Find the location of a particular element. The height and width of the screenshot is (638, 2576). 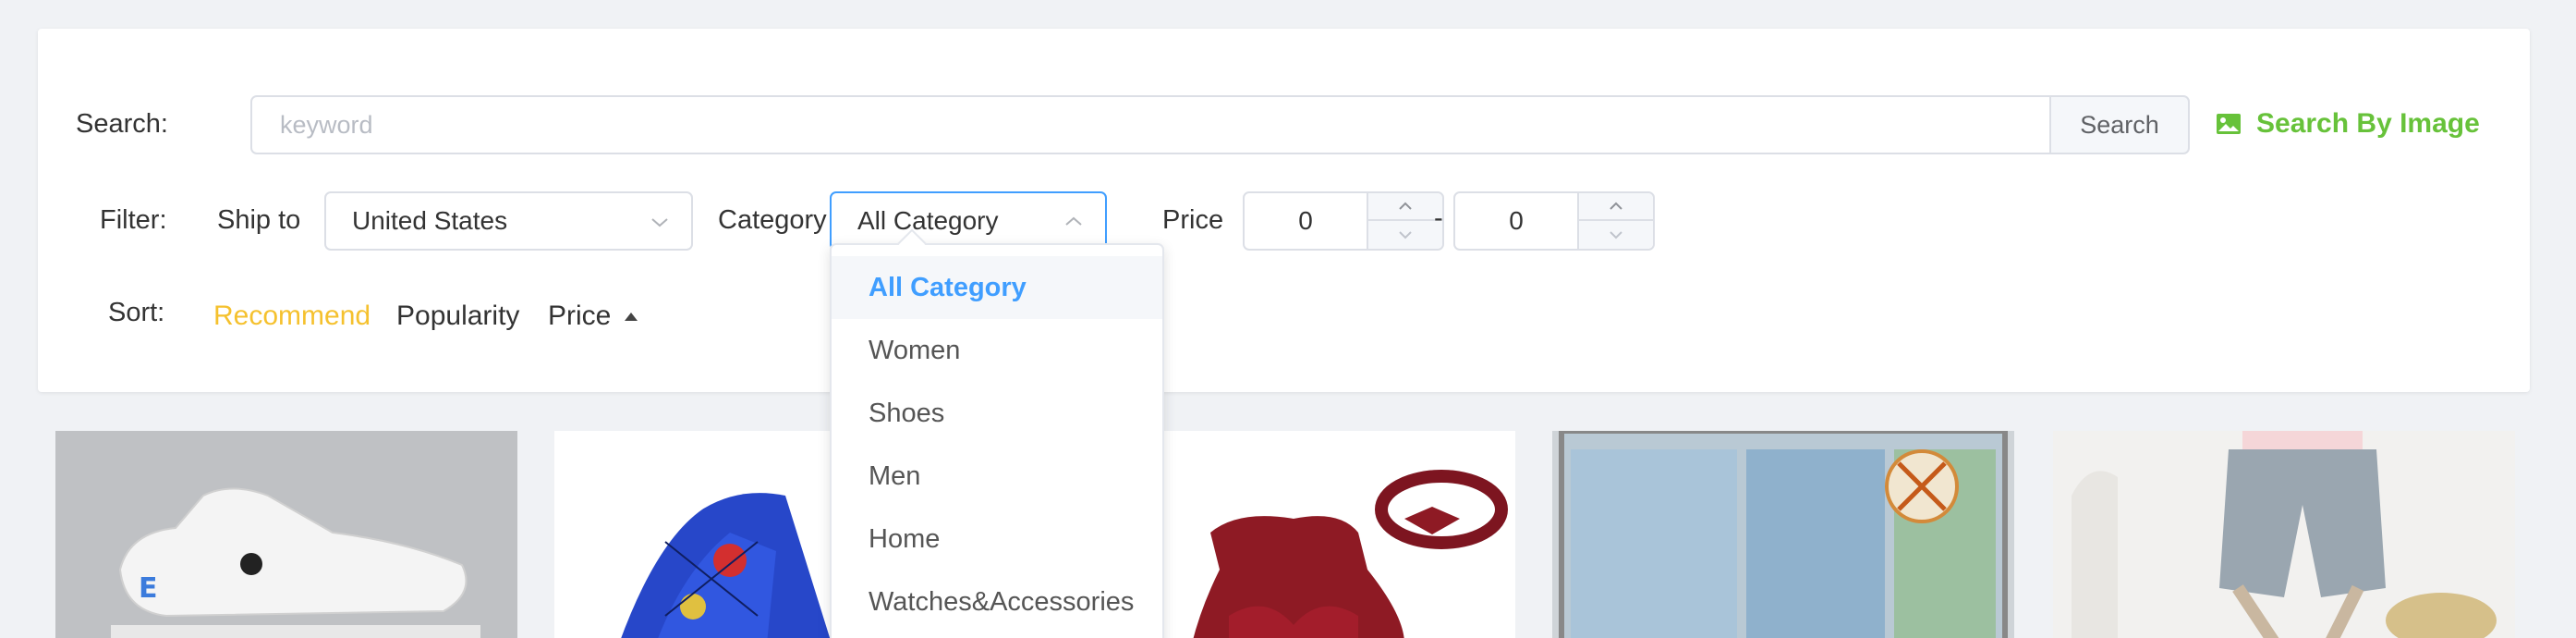

ship-to-label: Ship to is located at coordinates (259, 220).